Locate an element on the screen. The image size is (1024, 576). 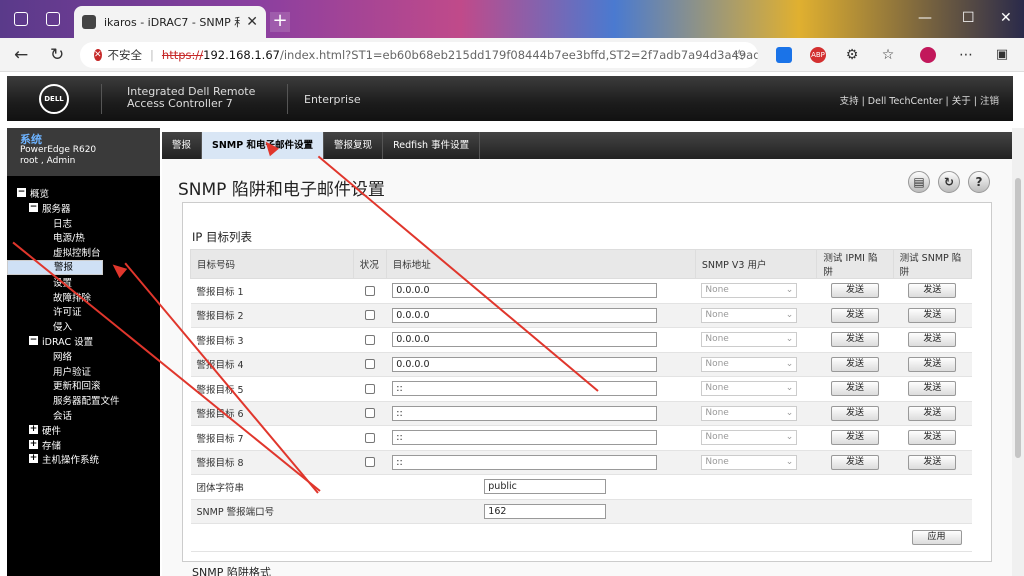
sidebar-toggle-icon: ▣ is located at coordinates (1002, 55).